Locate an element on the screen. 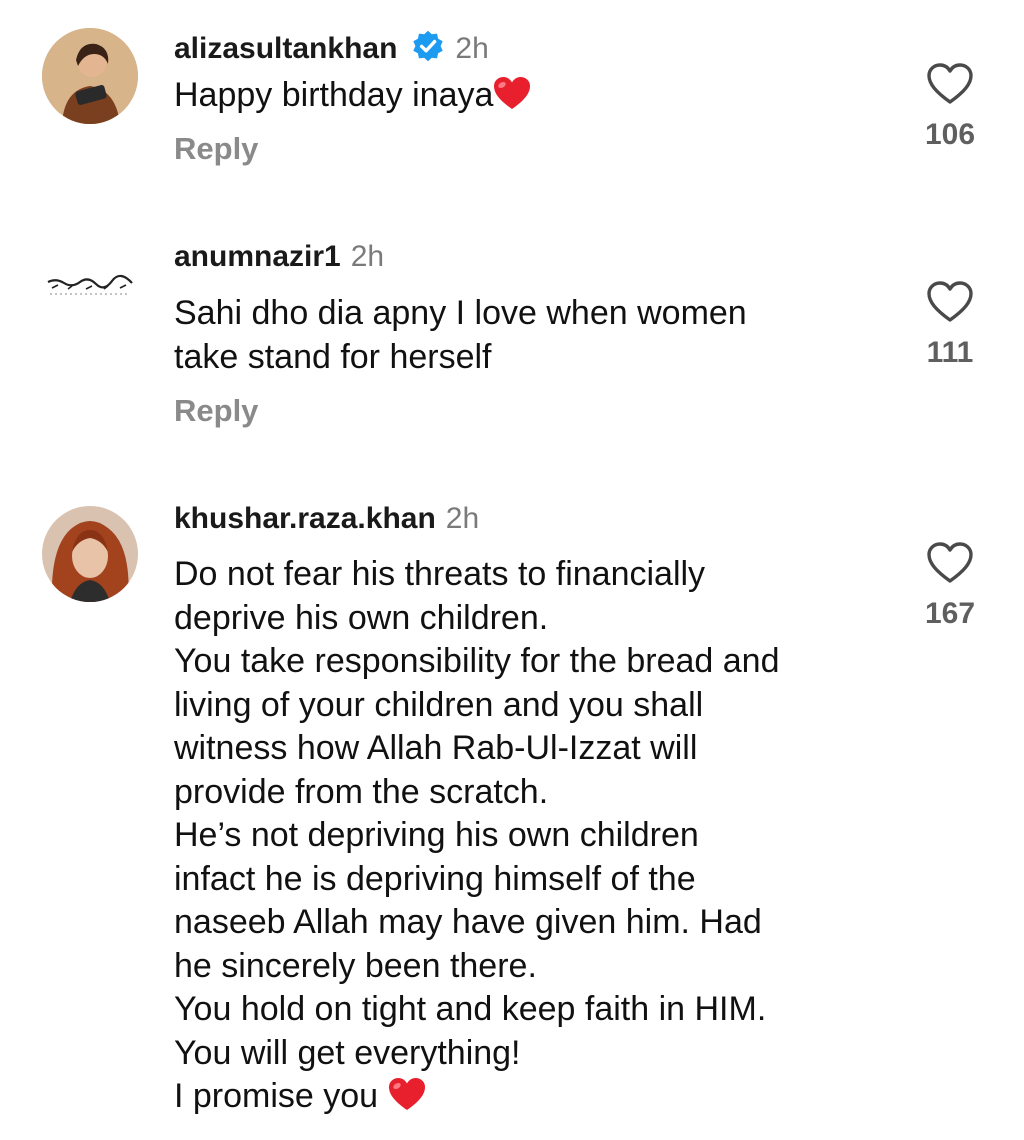  like-control: 106 is located at coordinates (950, 107).